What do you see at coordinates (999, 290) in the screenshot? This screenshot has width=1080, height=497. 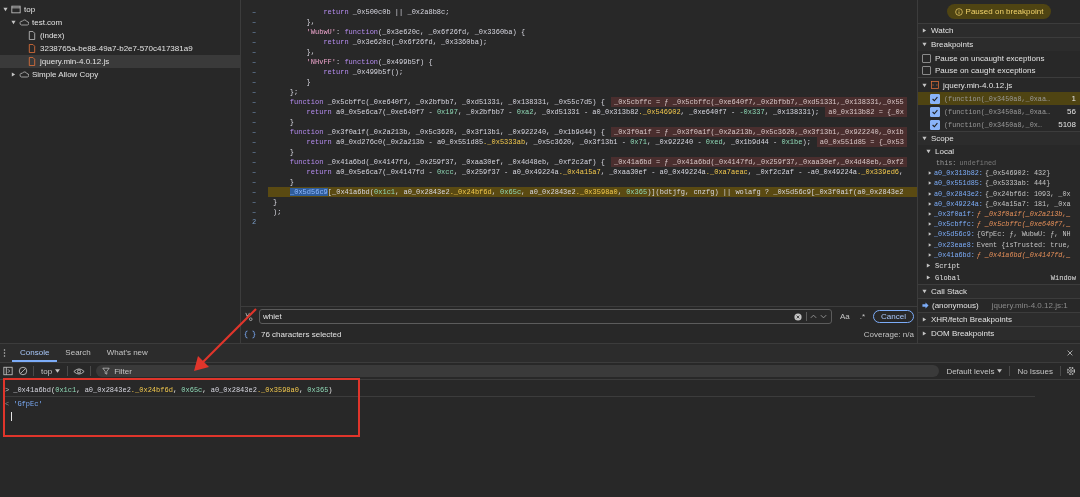 I see `section-header: Call Stack` at bounding box center [999, 290].